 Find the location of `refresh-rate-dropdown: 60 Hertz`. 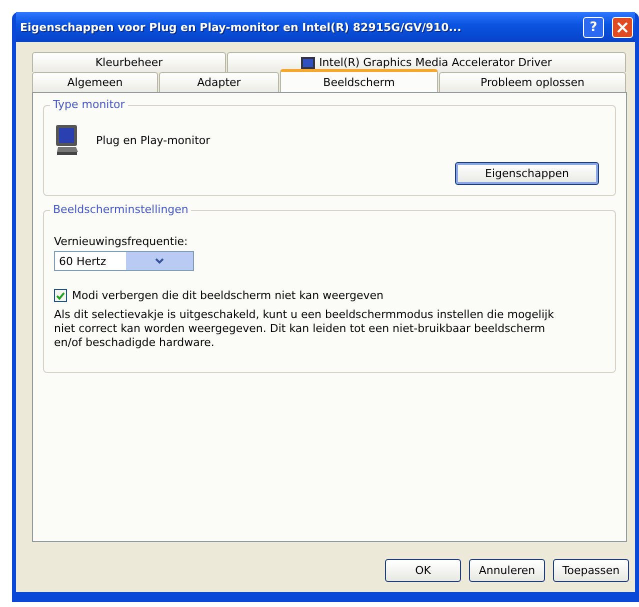

refresh-rate-dropdown: 60 Hertz is located at coordinates (124, 261).